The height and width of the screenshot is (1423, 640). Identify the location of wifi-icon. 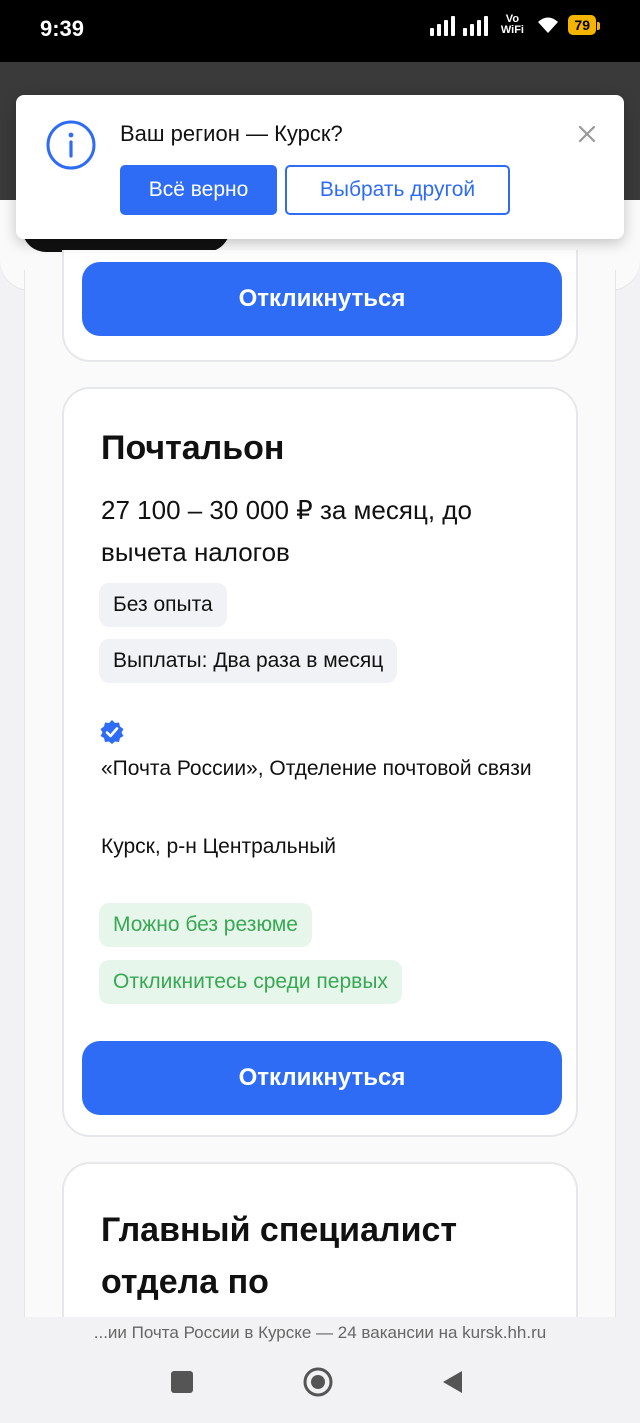
(548, 25).